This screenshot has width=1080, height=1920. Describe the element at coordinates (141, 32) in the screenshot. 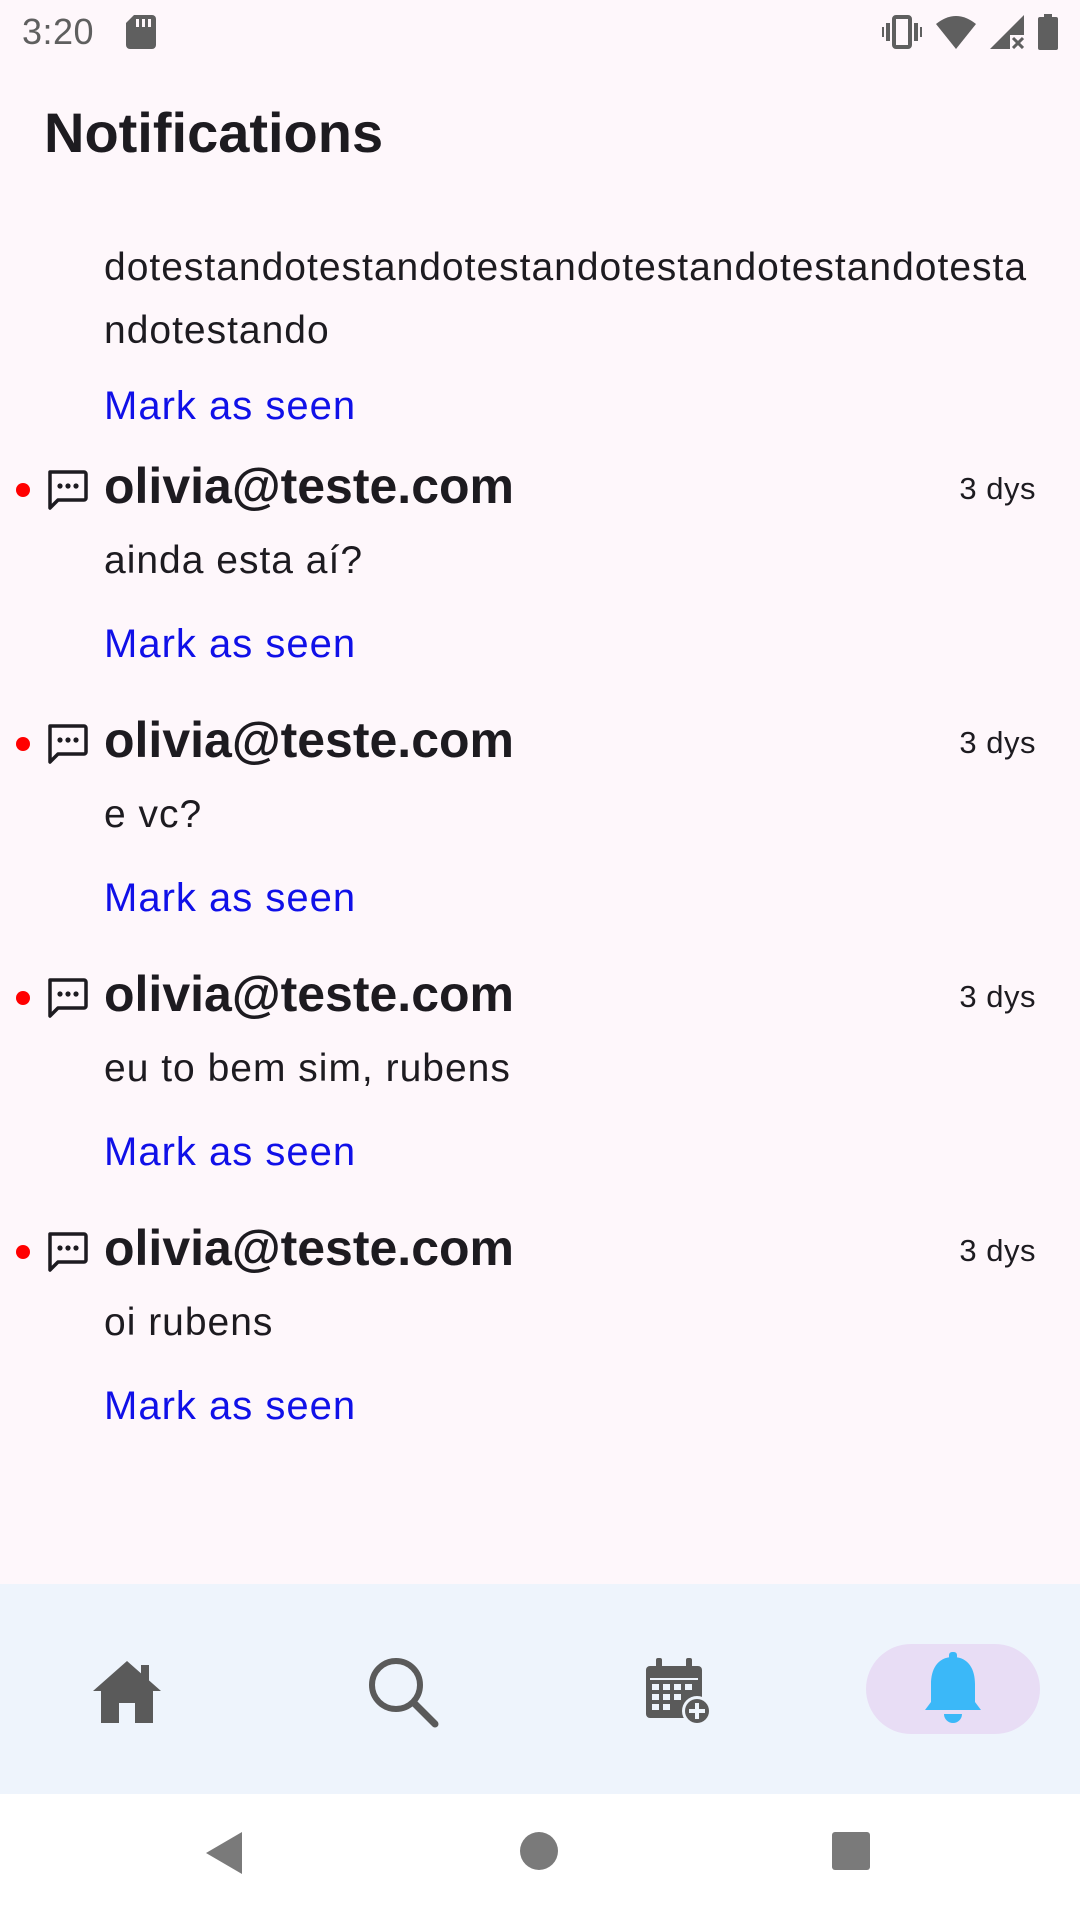

I see `sd-card-icon` at that location.